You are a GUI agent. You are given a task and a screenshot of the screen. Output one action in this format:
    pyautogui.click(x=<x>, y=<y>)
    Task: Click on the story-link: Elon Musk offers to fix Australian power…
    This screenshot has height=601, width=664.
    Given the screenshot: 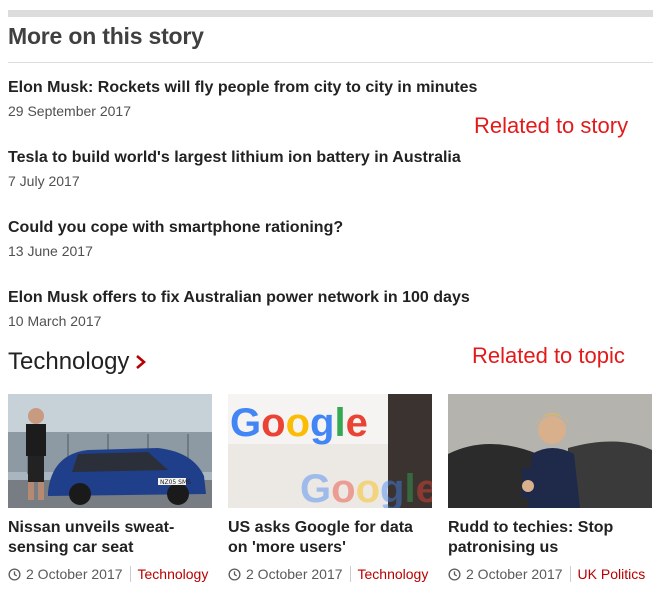 What is the action you would take?
    pyautogui.click(x=288, y=298)
    